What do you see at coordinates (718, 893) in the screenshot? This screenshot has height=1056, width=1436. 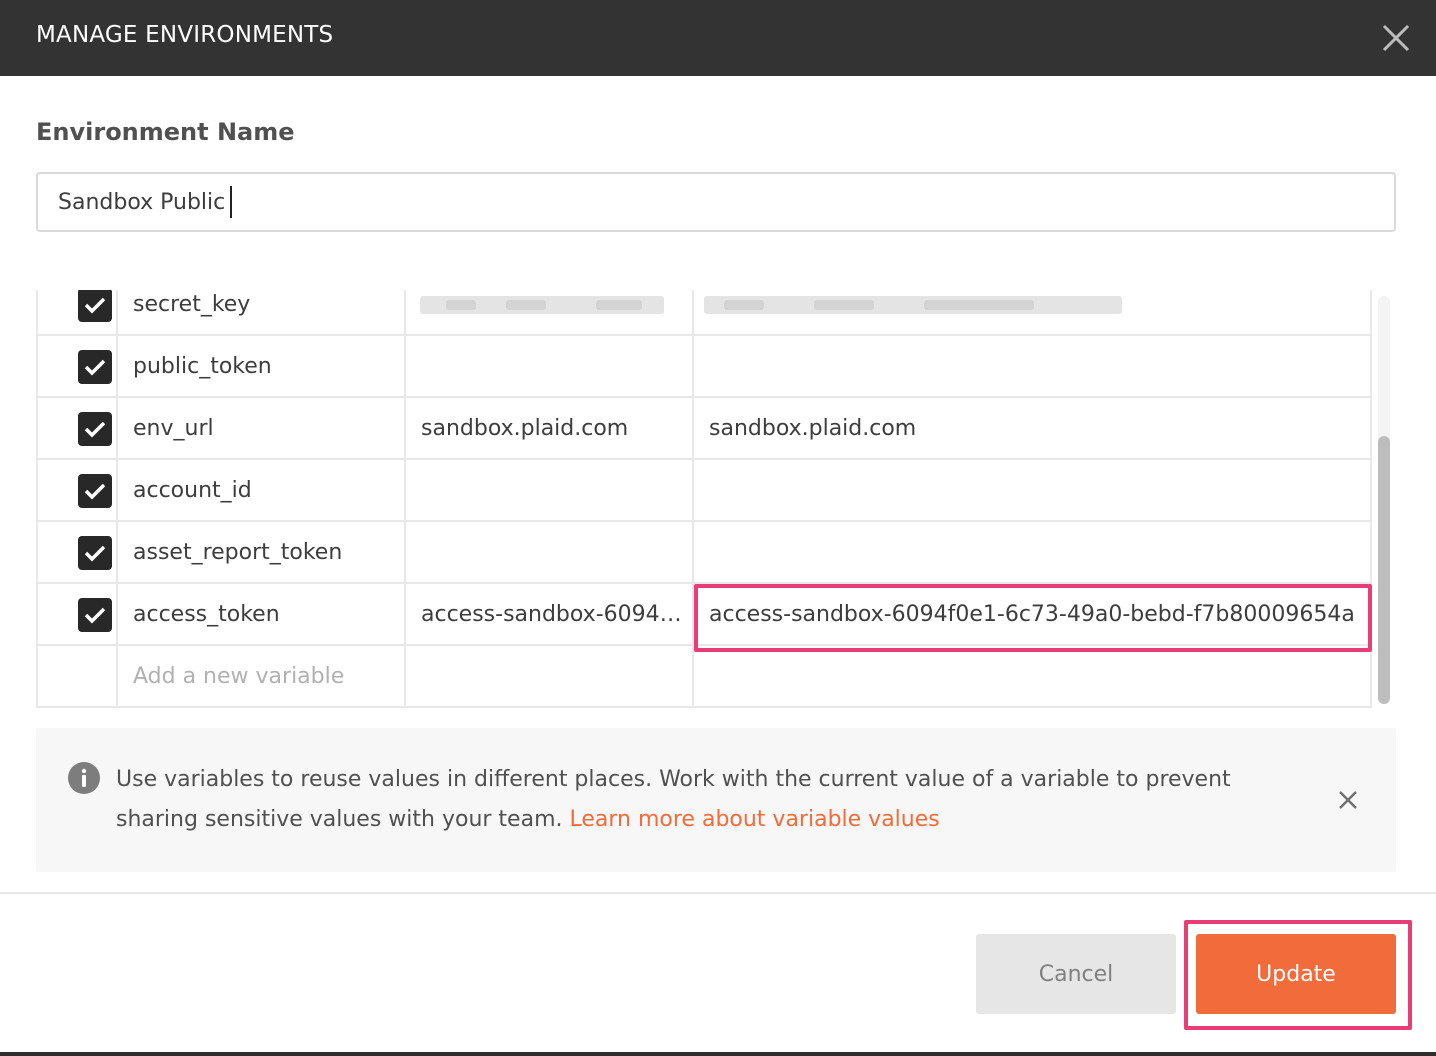 I see `footer-divider` at bounding box center [718, 893].